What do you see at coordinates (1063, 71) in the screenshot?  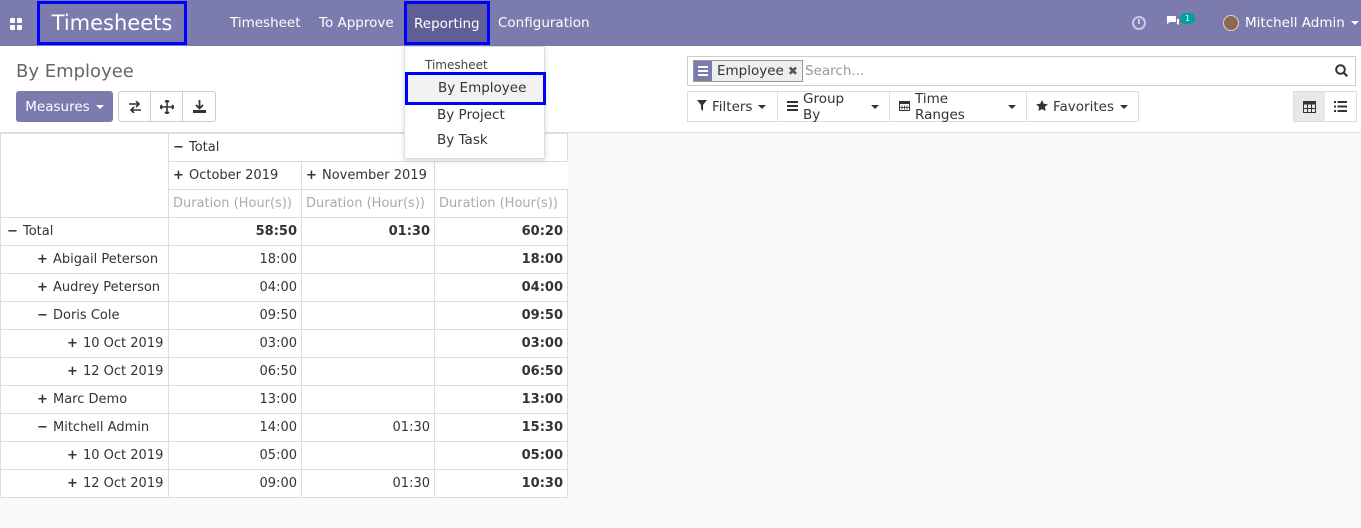 I see `search-input` at bounding box center [1063, 71].